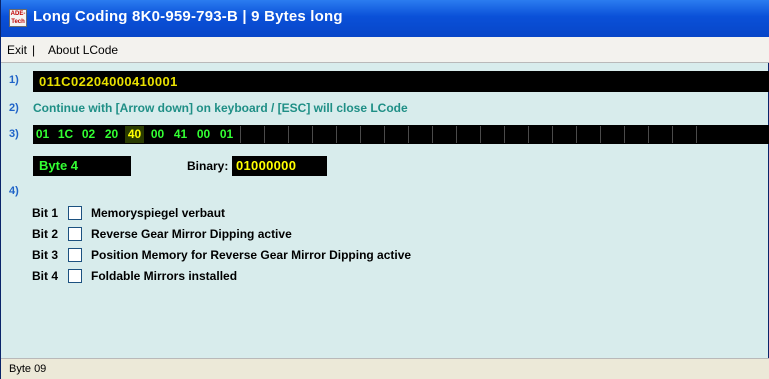 Image resolution: width=769 pixels, height=379 pixels. I want to click on menu-item-exit: Exit, so click(17, 50).